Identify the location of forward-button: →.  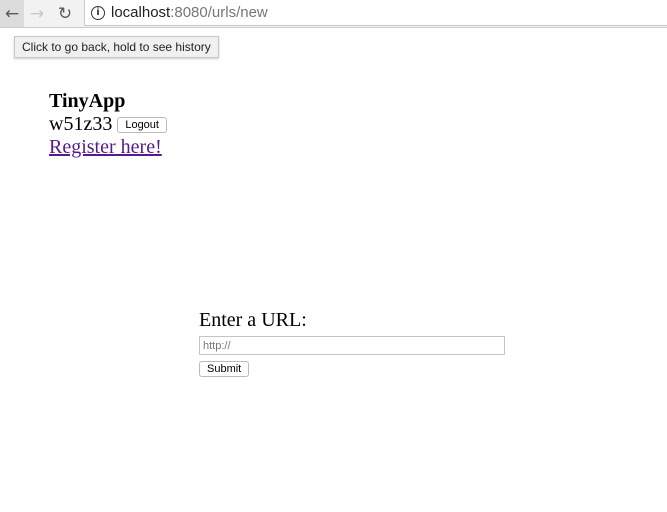
(37, 13).